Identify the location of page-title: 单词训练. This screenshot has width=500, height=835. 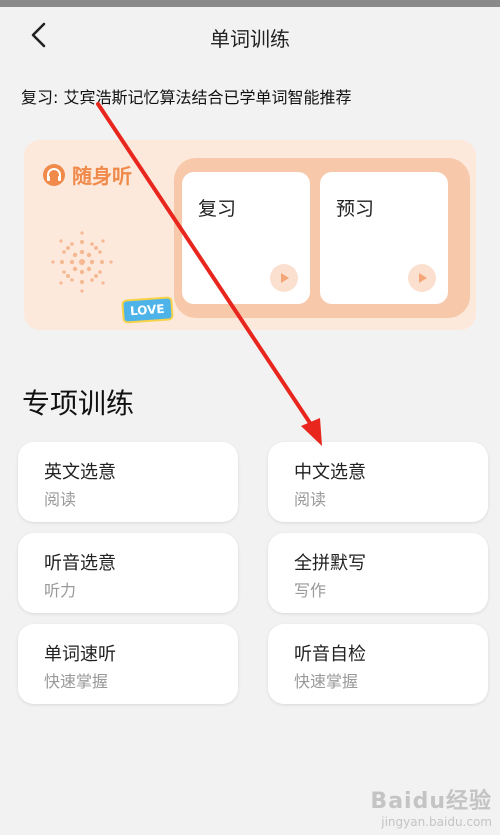
(250, 39).